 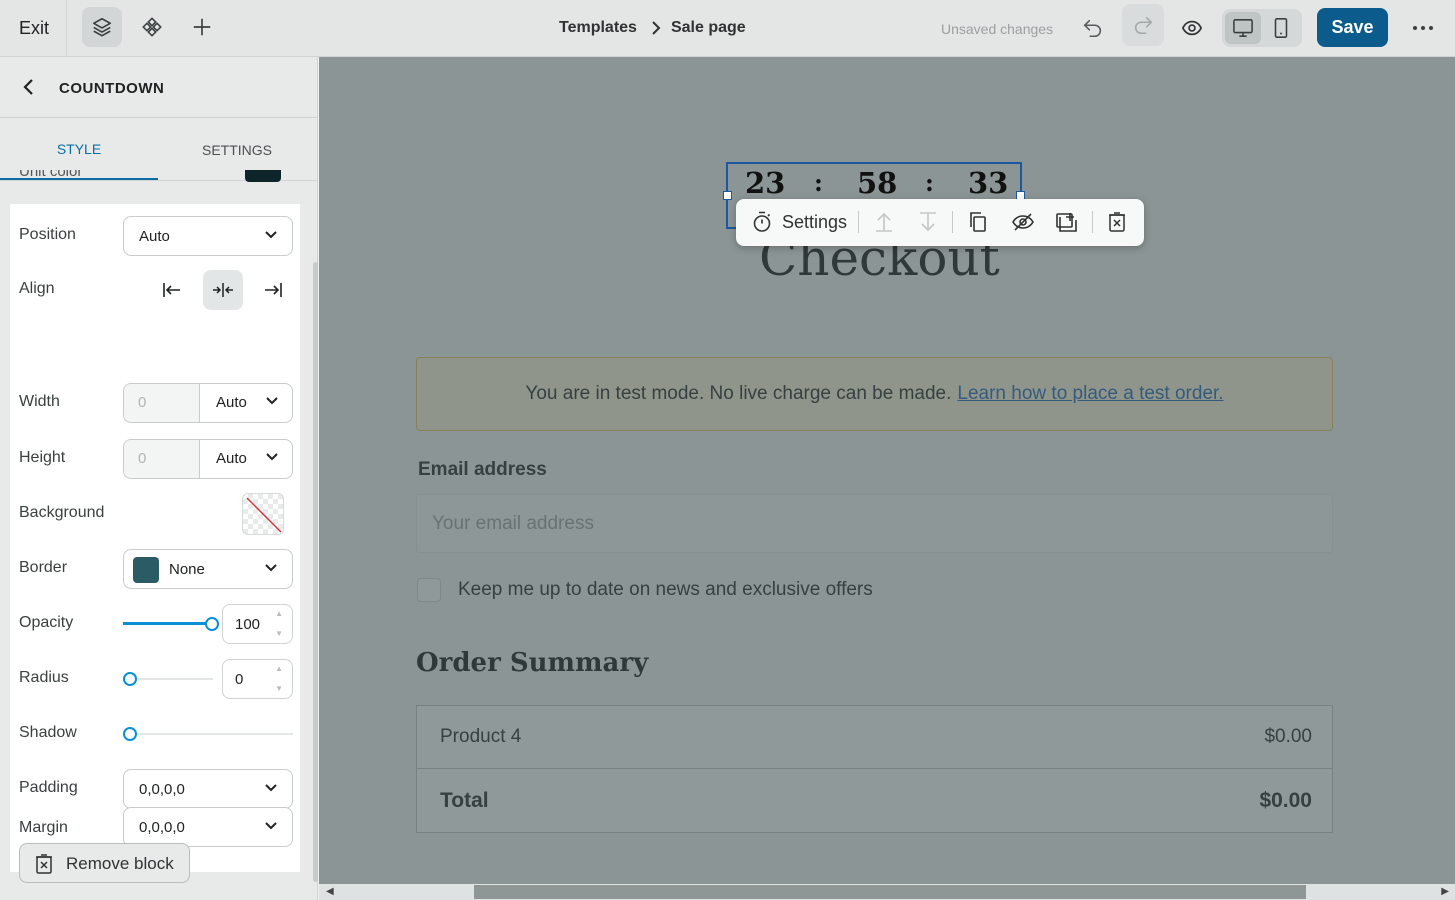 What do you see at coordinates (168, 679) in the screenshot?
I see `radius-slider` at bounding box center [168, 679].